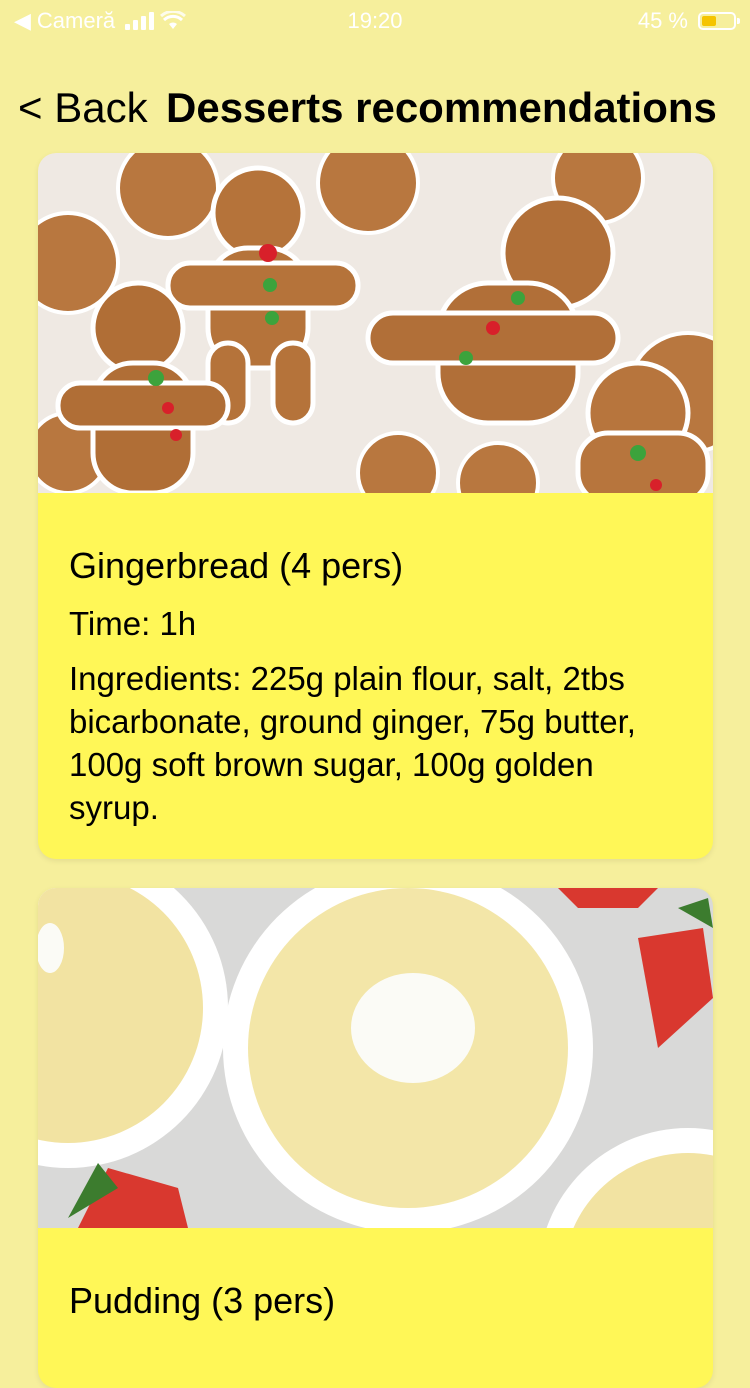  What do you see at coordinates (83, 108) in the screenshot?
I see `back-button: < Back` at bounding box center [83, 108].